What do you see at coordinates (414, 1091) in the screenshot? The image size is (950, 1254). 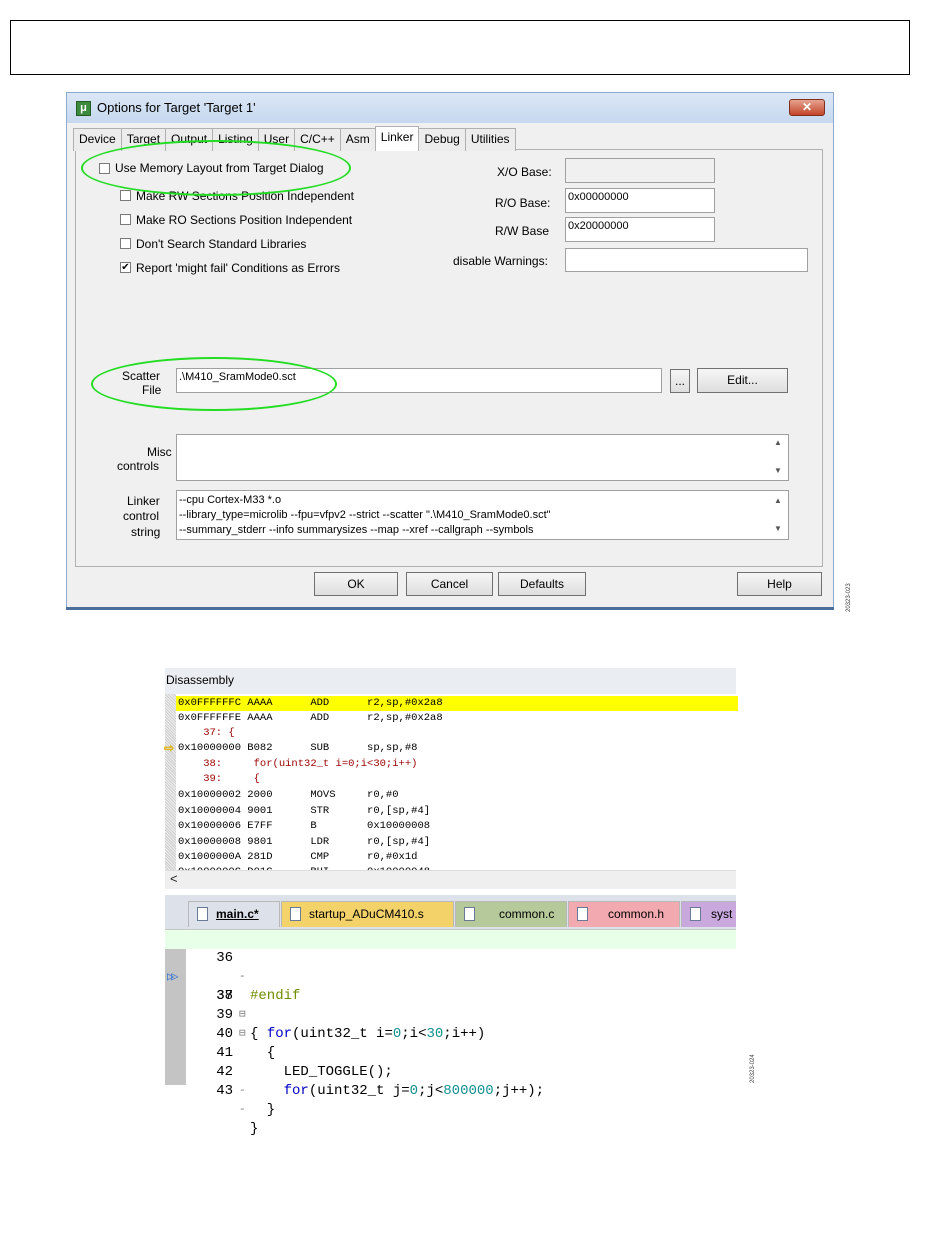 I see `code-text: for(uint32_t j=0;j<800000;j++);` at bounding box center [414, 1091].